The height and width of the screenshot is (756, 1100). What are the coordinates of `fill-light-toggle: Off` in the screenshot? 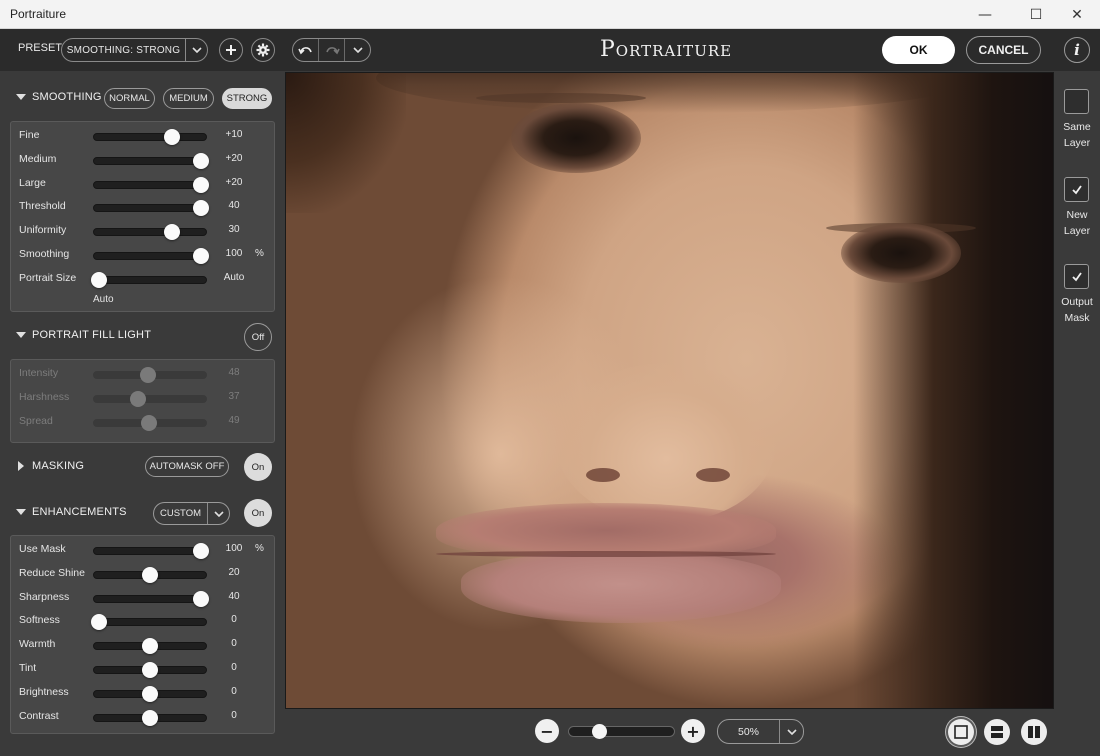 It's located at (258, 337).